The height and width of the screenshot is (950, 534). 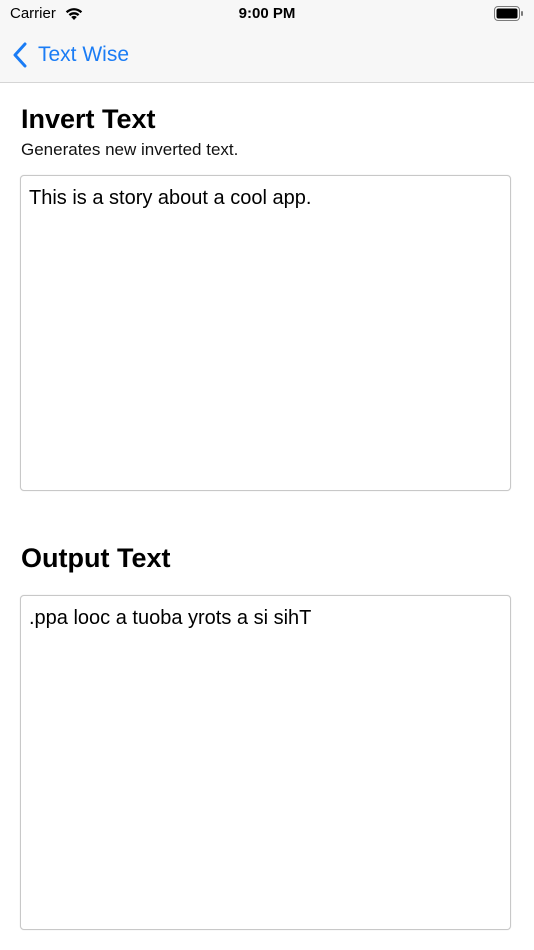 What do you see at coordinates (84, 54) in the screenshot?
I see `back-button-label: Text Wise` at bounding box center [84, 54].